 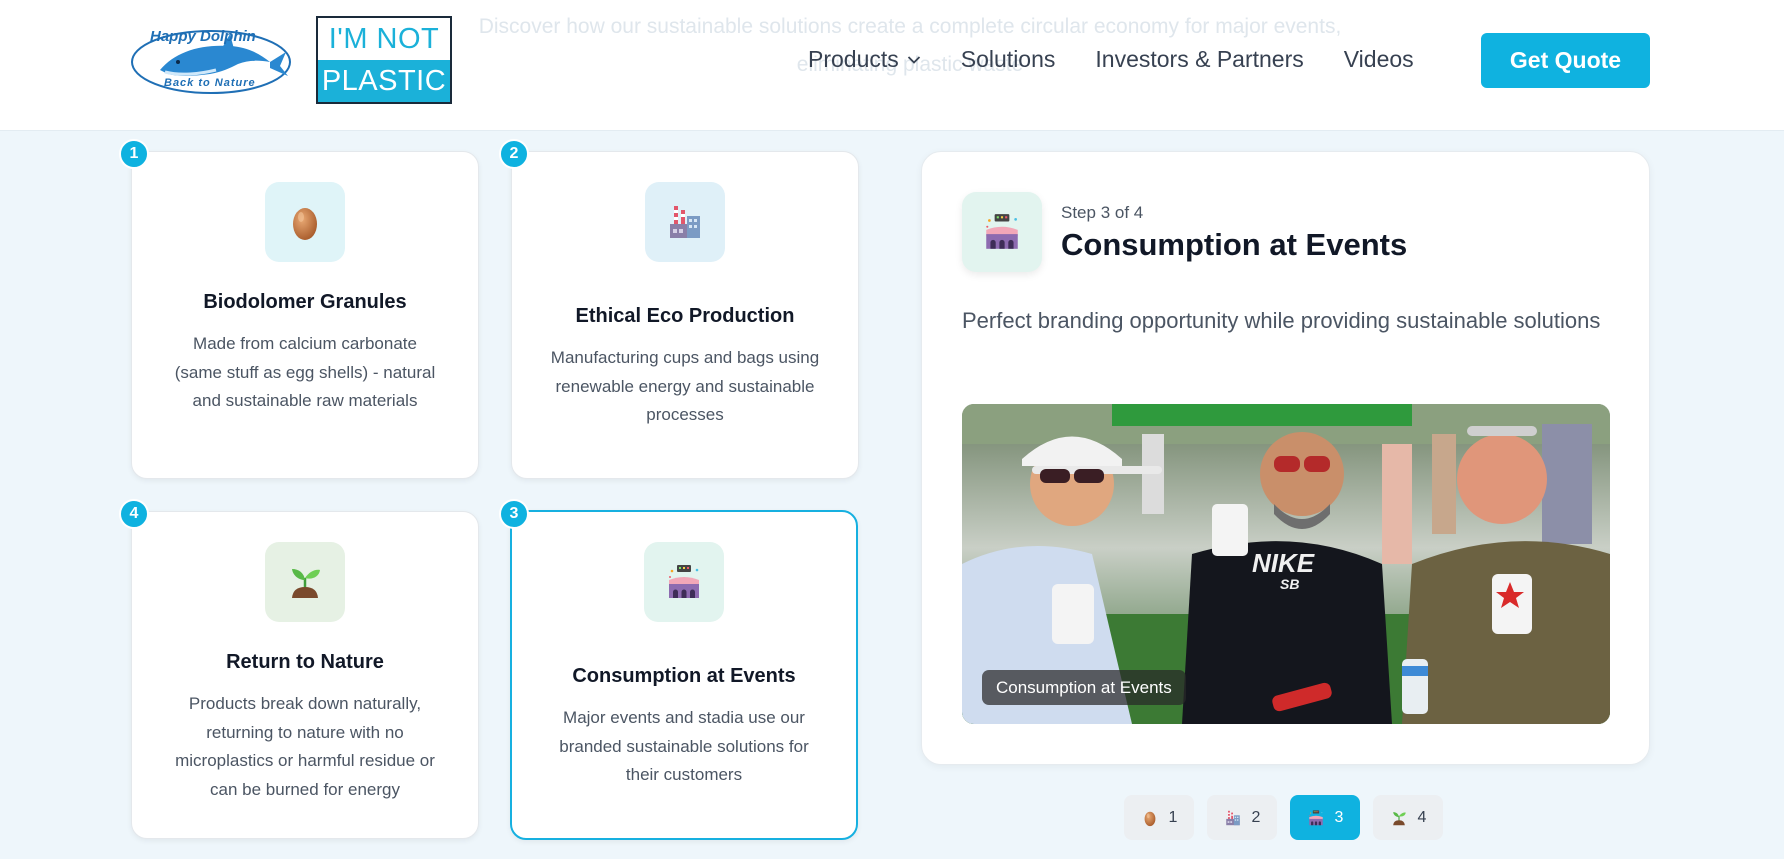 What do you see at coordinates (1008, 59) in the screenshot?
I see `nav-solutions: Solutions` at bounding box center [1008, 59].